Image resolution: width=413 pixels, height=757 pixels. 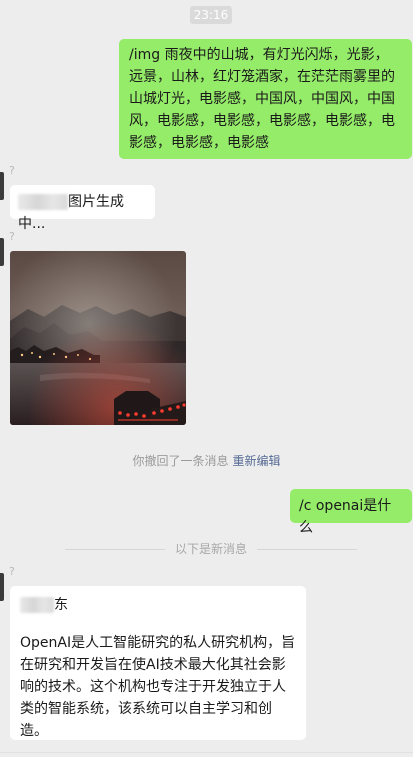 I want to click on recall-text: 你撤回了一条消息, so click(x=180, y=461).